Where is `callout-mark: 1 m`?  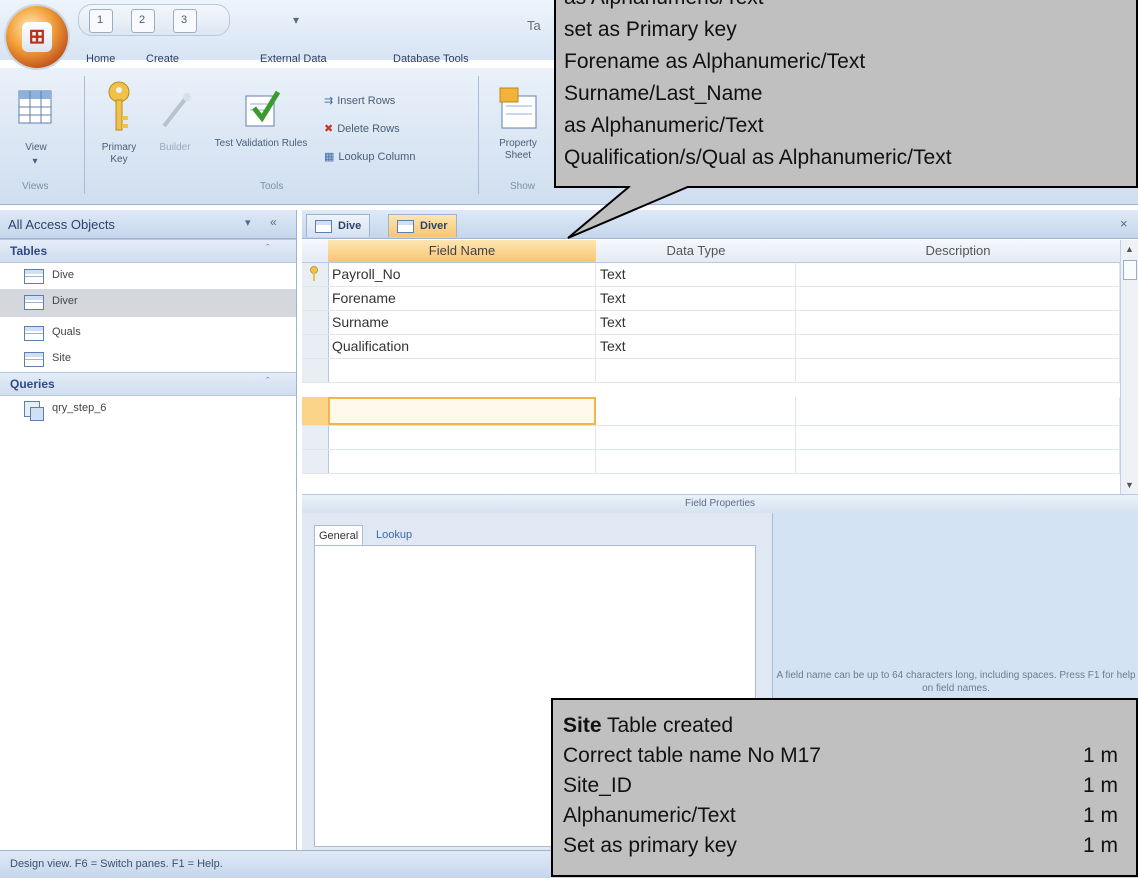
callout-mark: 1 m is located at coordinates (1101, 755).